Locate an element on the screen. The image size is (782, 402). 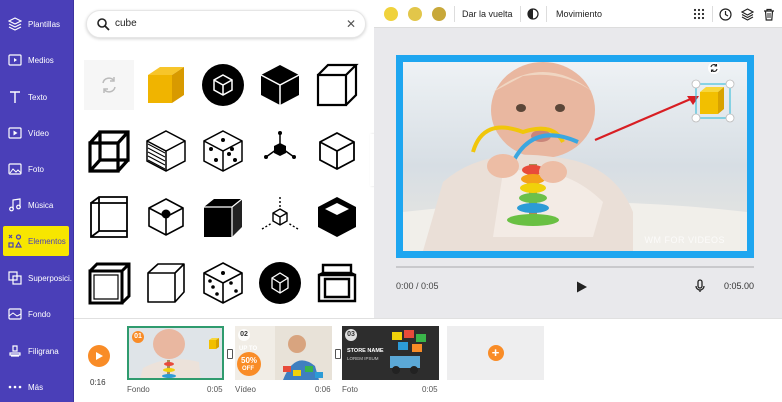
clip-number: 02 is located at coordinates (244, 335).